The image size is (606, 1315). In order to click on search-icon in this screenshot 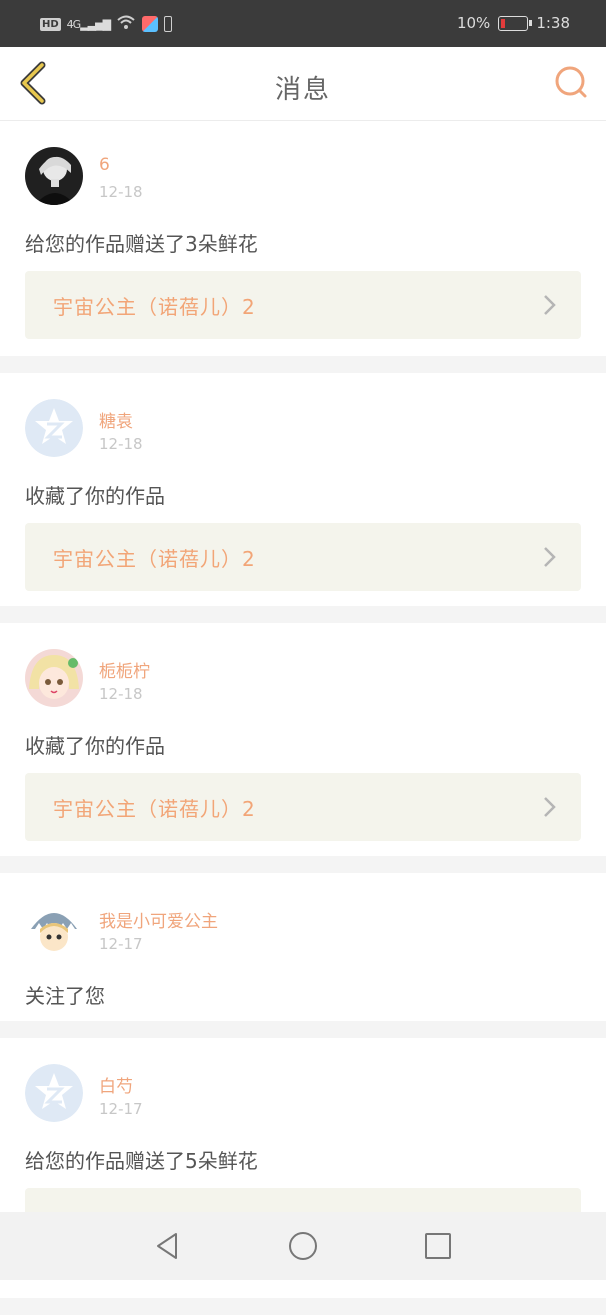, I will do `click(571, 82)`.